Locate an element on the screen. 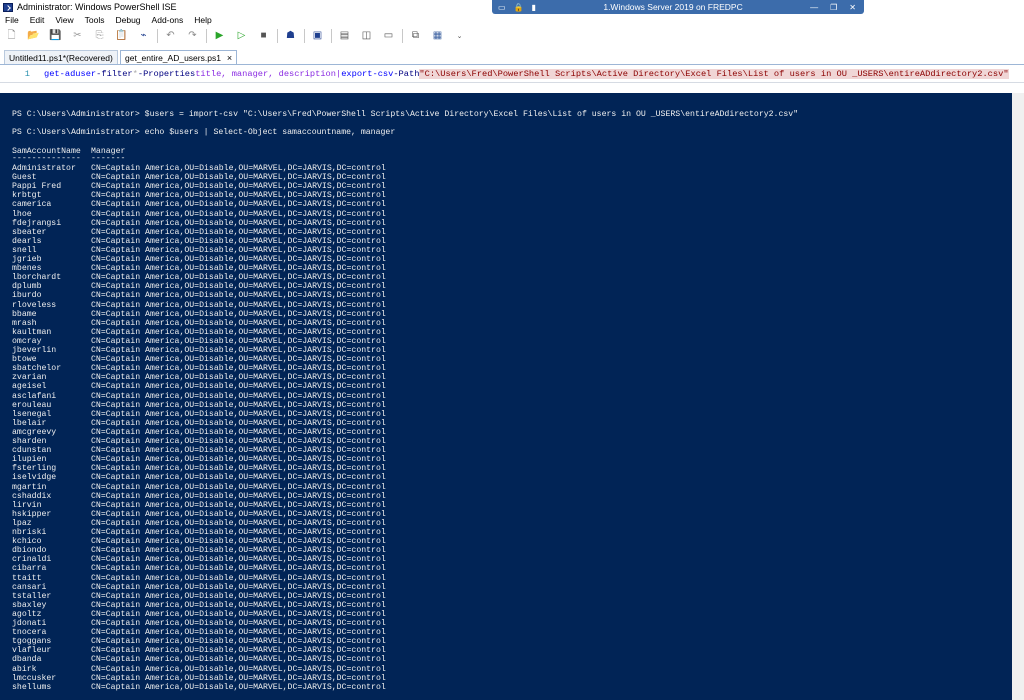 The width and height of the screenshot is (1024, 700). close-tab-icon: × is located at coordinates (229, 58).